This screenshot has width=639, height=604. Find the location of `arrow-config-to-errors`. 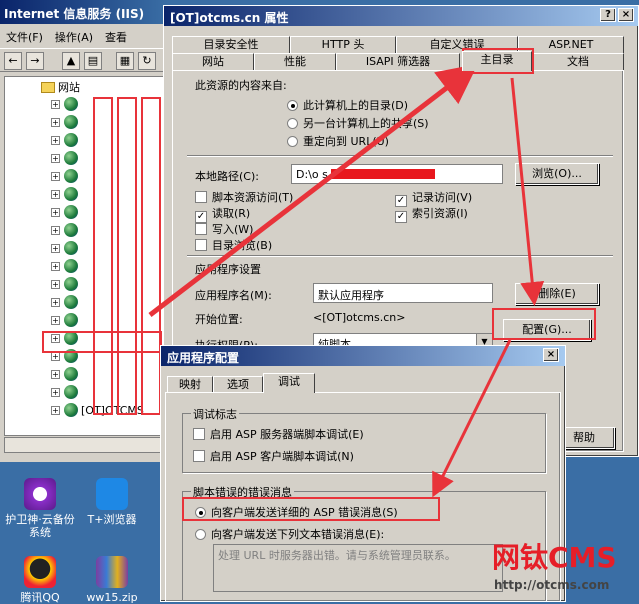

arrow-config-to-errors is located at coordinates (472, 418).